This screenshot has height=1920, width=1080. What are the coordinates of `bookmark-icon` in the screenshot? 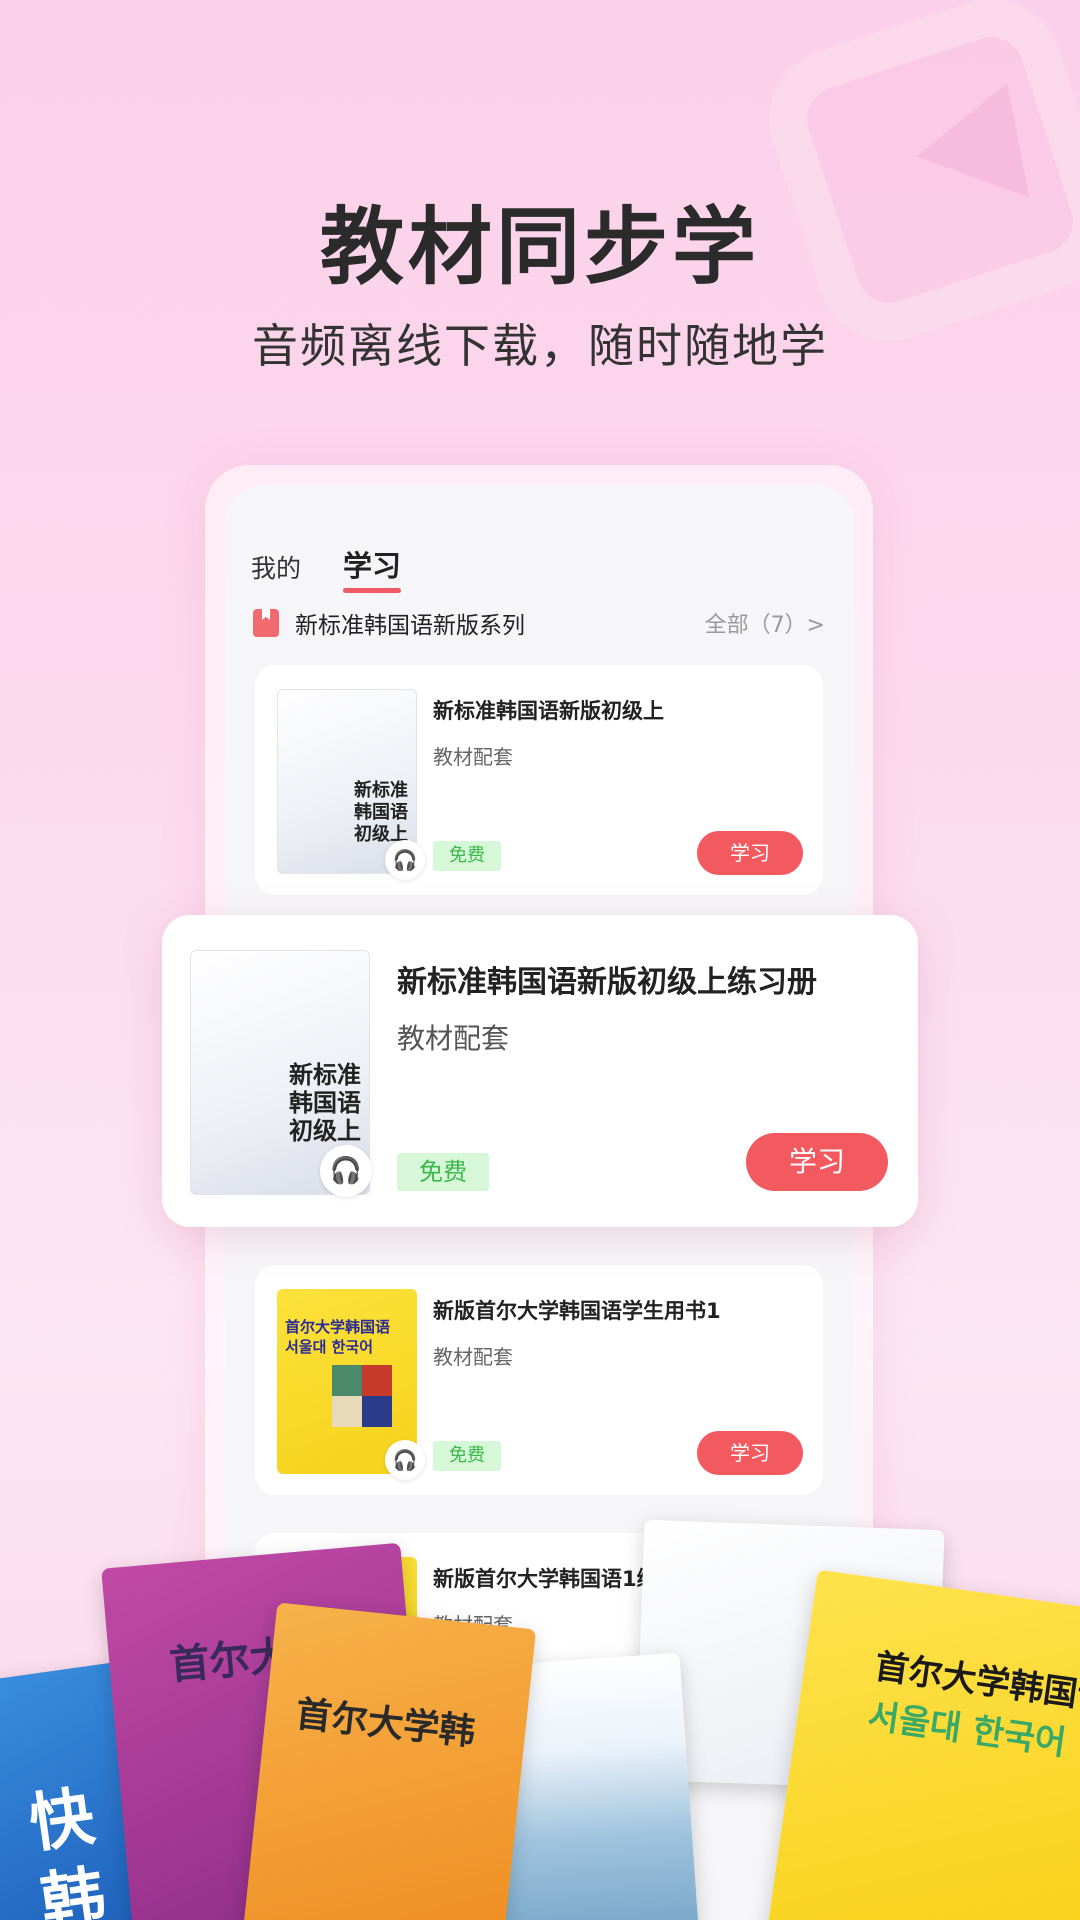 It's located at (266, 623).